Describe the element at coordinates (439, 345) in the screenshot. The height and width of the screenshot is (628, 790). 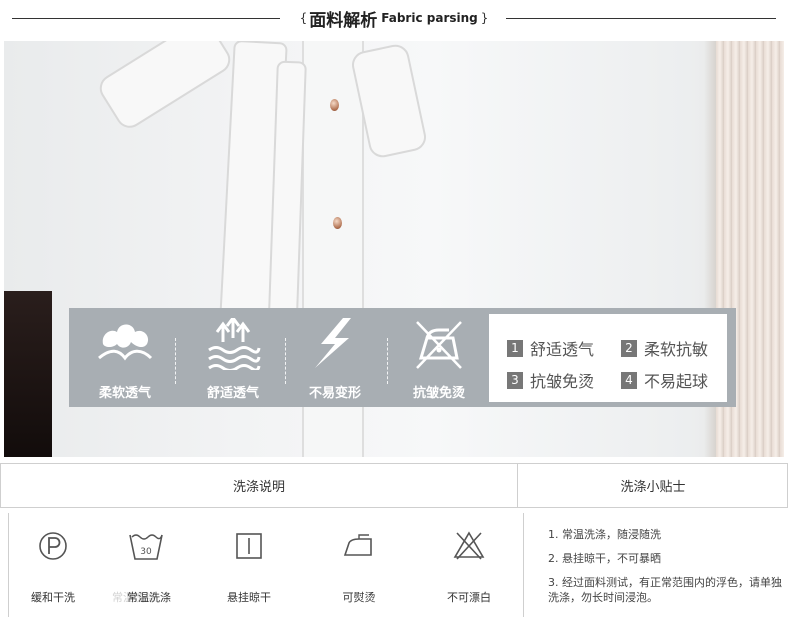
I see `iron-crossed-icon` at that location.